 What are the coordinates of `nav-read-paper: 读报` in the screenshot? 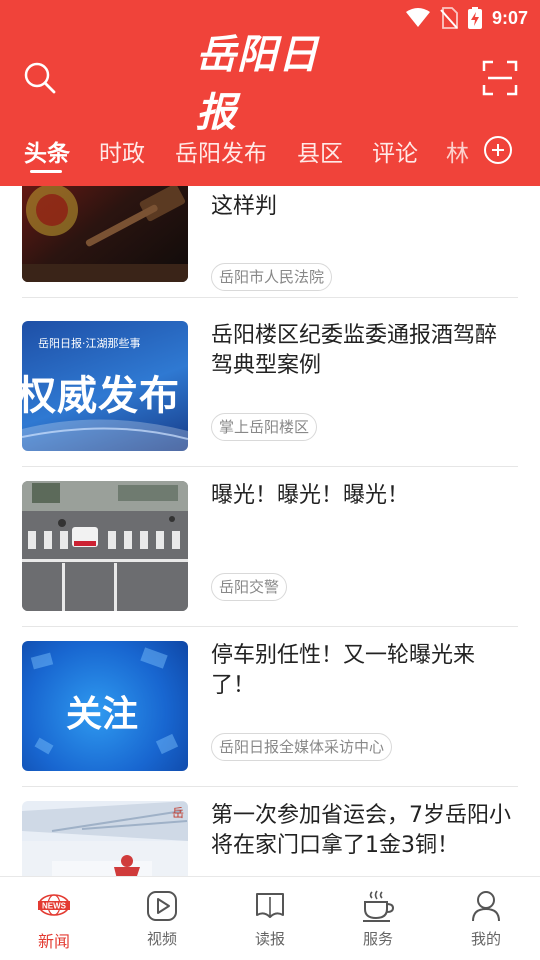 It's located at (270, 918).